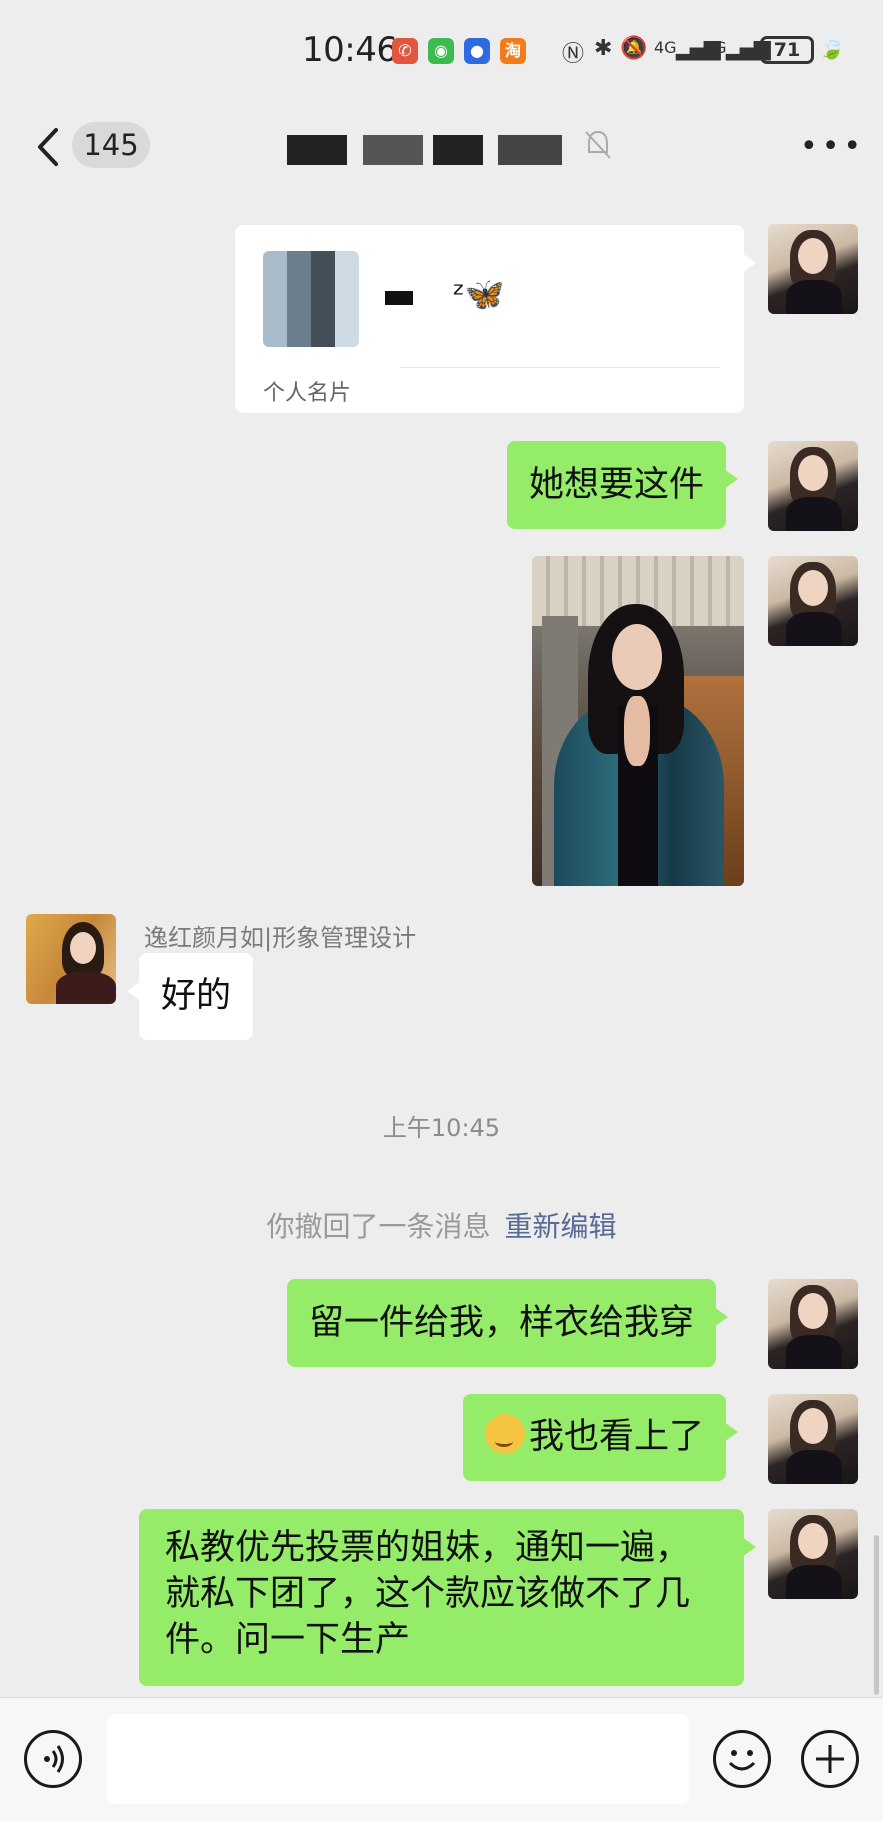 The image size is (883, 1821). Describe the element at coordinates (742, 1759) in the screenshot. I see `emoji-icon` at that location.